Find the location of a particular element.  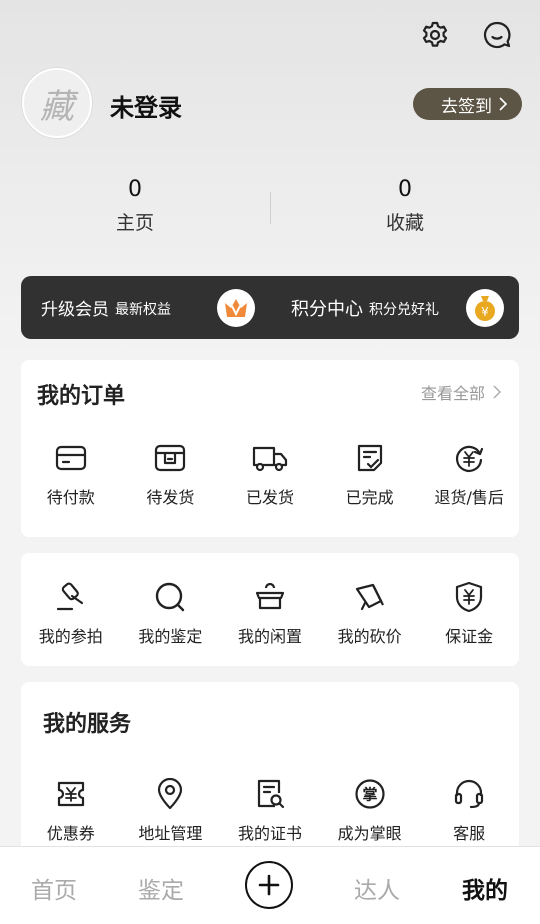

stat-label: 主页 is located at coordinates (134, 223).